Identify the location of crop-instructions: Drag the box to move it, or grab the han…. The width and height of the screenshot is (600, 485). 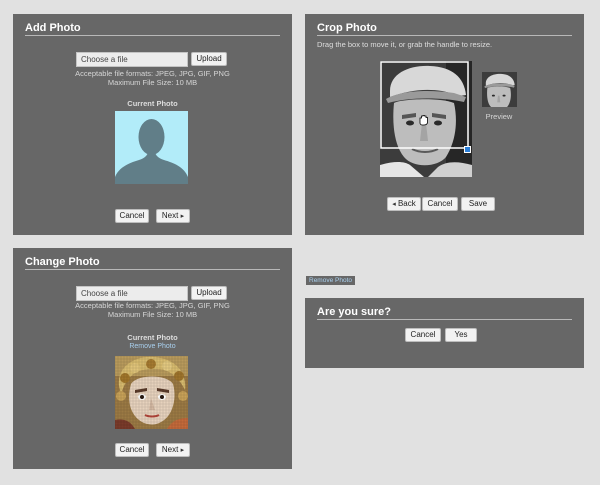
(405, 44).